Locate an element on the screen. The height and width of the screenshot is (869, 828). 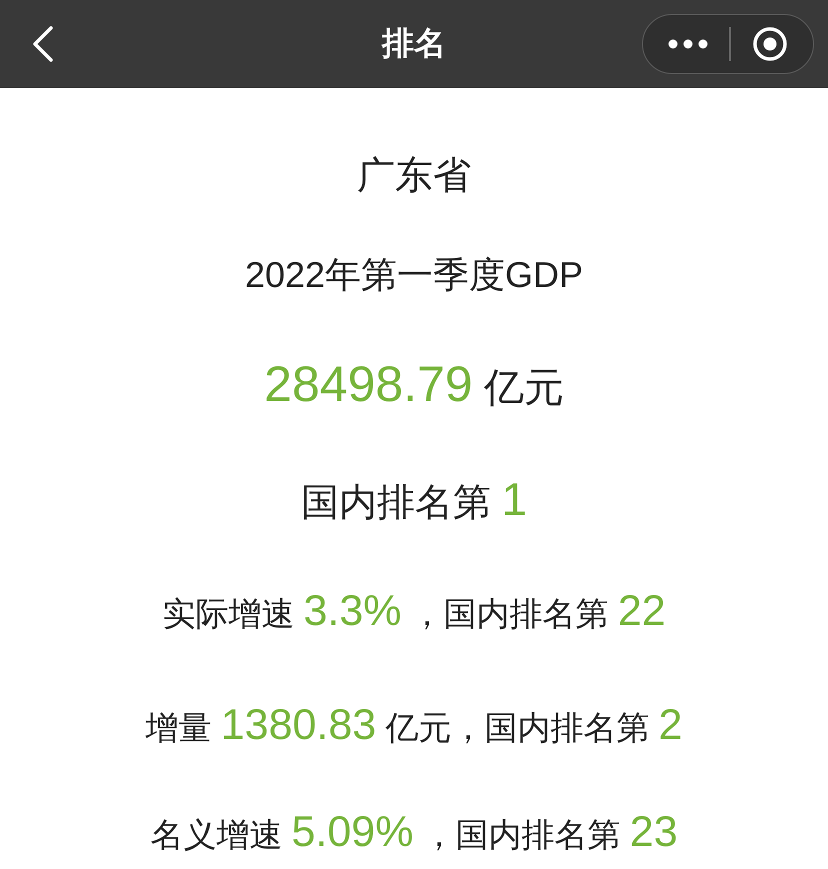
info-text: 名义增速 5.09% ，国内排名第 23 is located at coordinates (414, 833).